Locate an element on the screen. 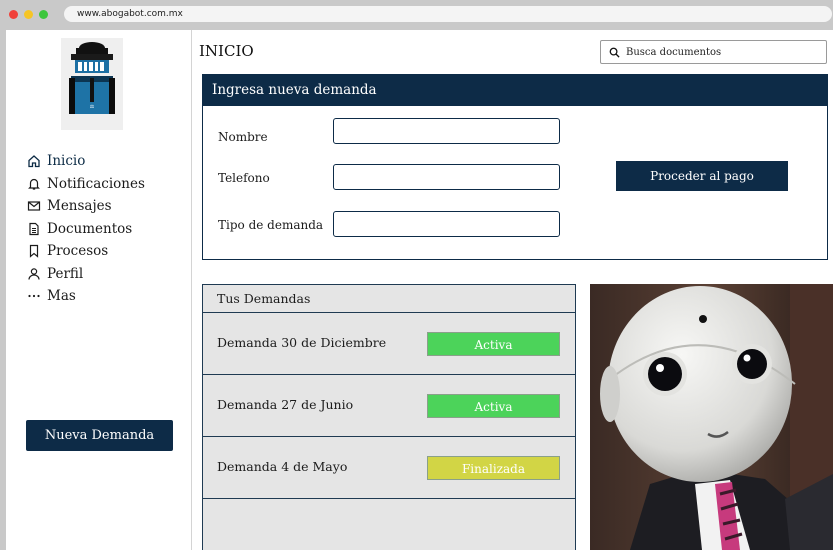 This screenshot has height=550, width=833. sidebar-item-mas: Mas is located at coordinates (85, 296).